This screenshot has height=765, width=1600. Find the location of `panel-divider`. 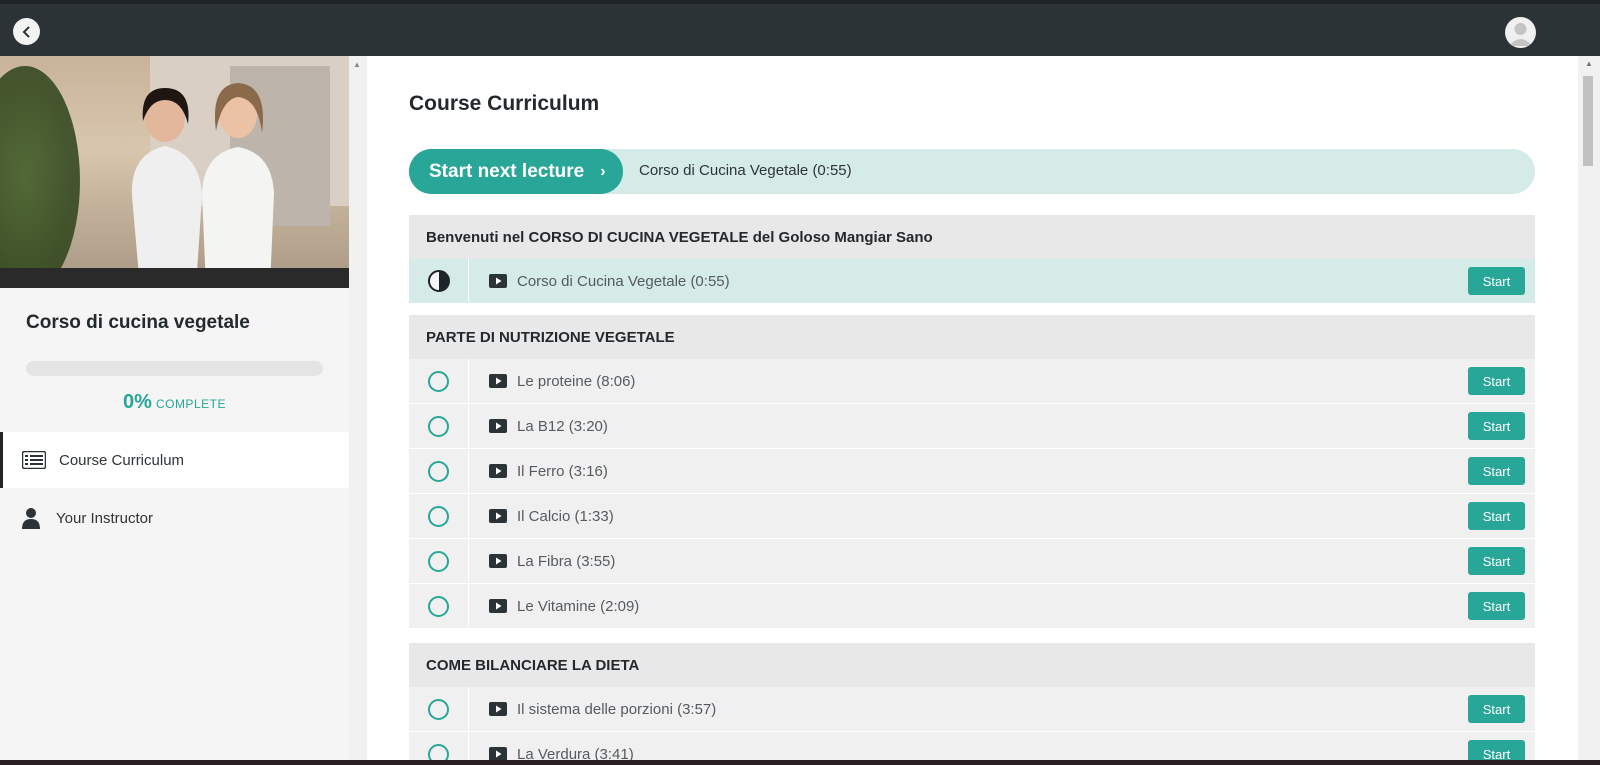

panel-divider is located at coordinates (358, 410).